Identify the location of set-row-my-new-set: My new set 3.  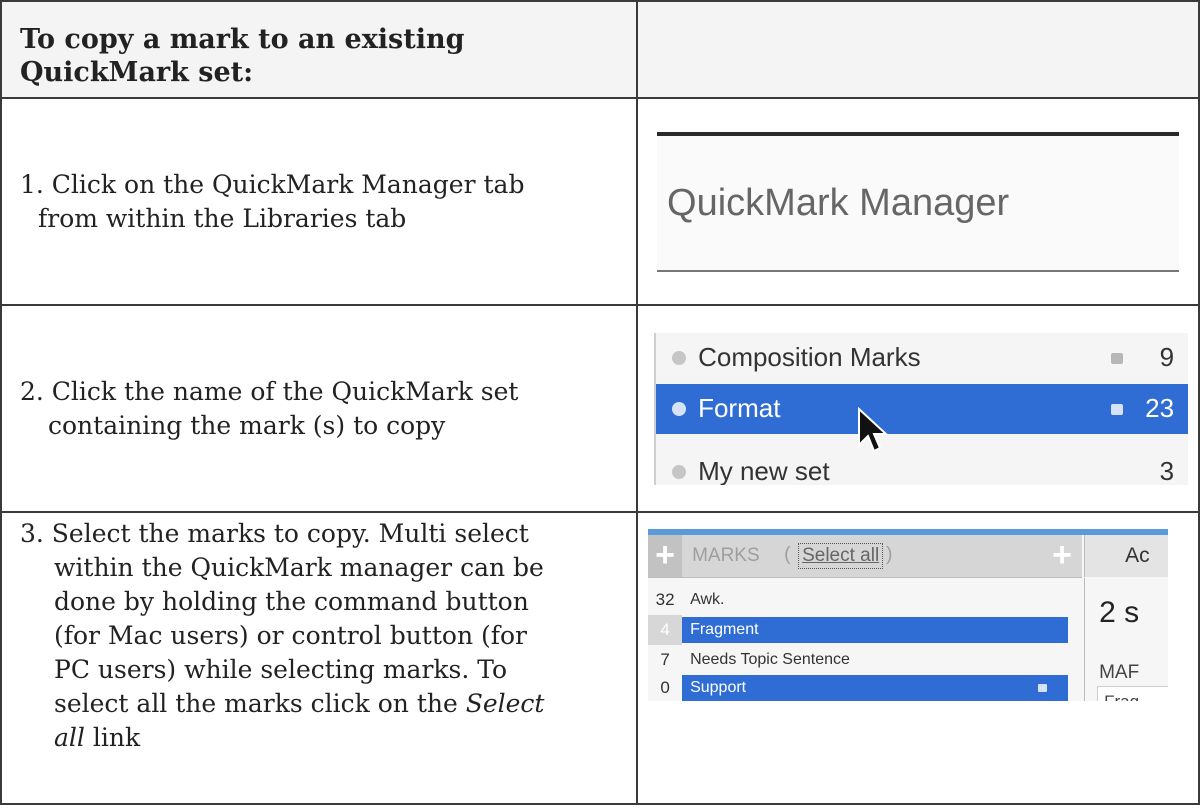
(922, 466).